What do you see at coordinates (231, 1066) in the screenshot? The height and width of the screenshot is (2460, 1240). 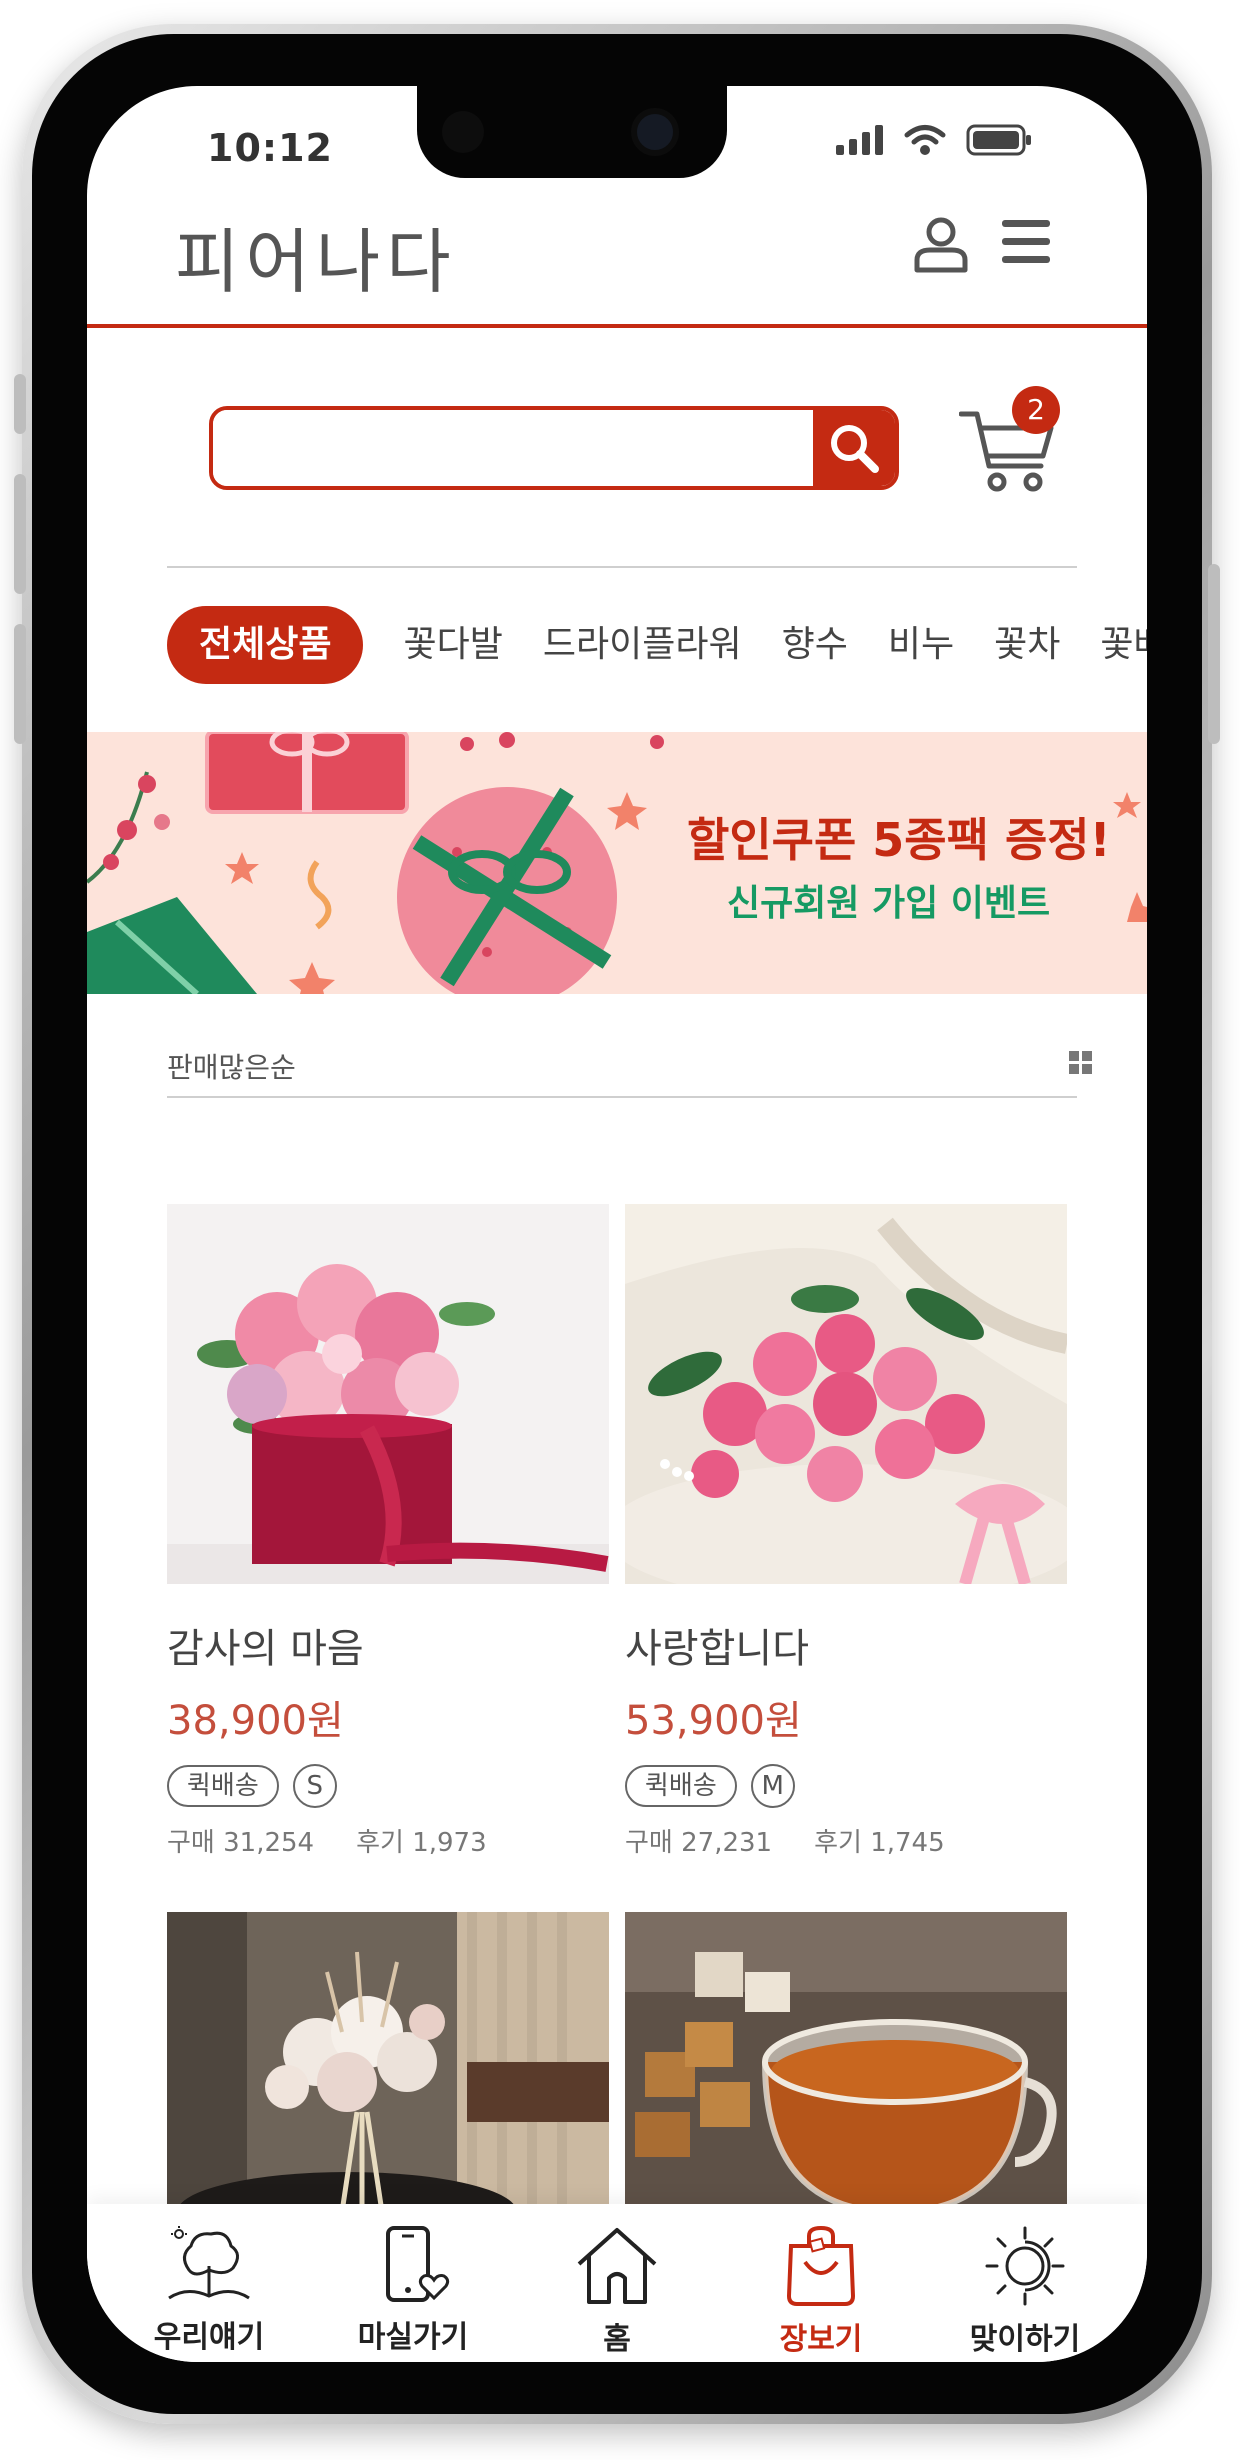 I see `sort-dropdown: 판매많은순` at bounding box center [231, 1066].